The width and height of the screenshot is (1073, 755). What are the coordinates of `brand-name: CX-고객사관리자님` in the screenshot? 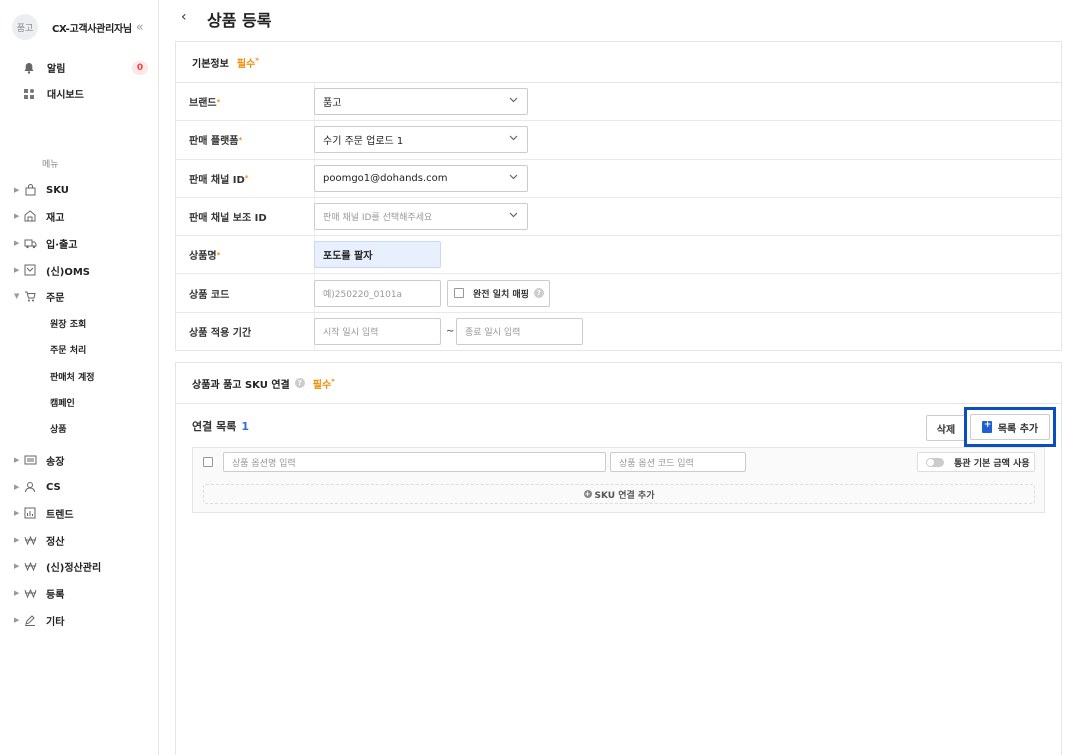 It's located at (92, 29).